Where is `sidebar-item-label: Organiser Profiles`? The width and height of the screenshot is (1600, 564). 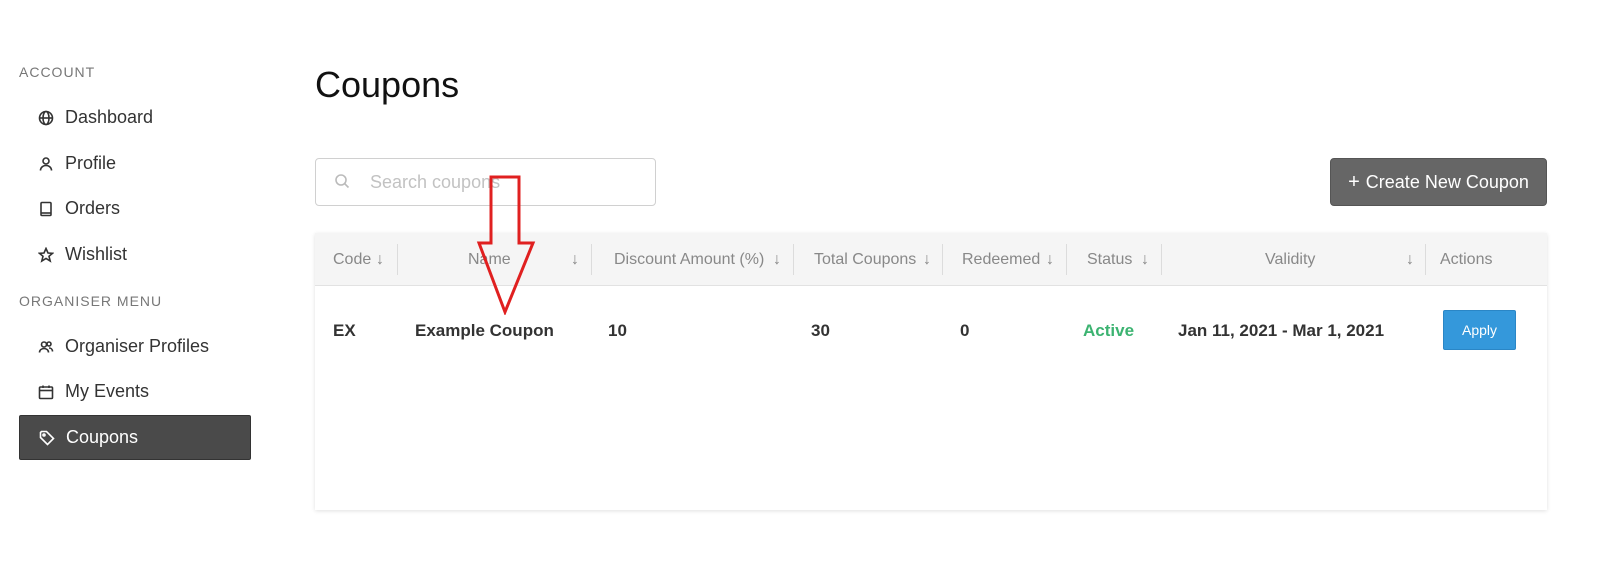
sidebar-item-label: Organiser Profiles is located at coordinates (137, 346).